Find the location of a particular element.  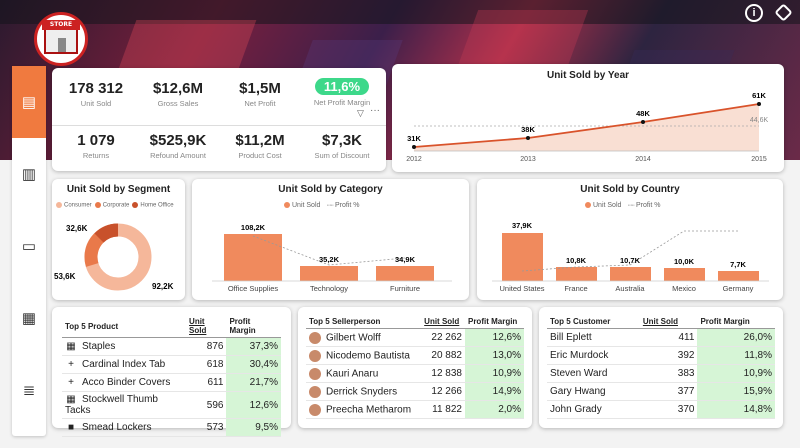

data-label: 10,7K is located at coordinates (630, 260).